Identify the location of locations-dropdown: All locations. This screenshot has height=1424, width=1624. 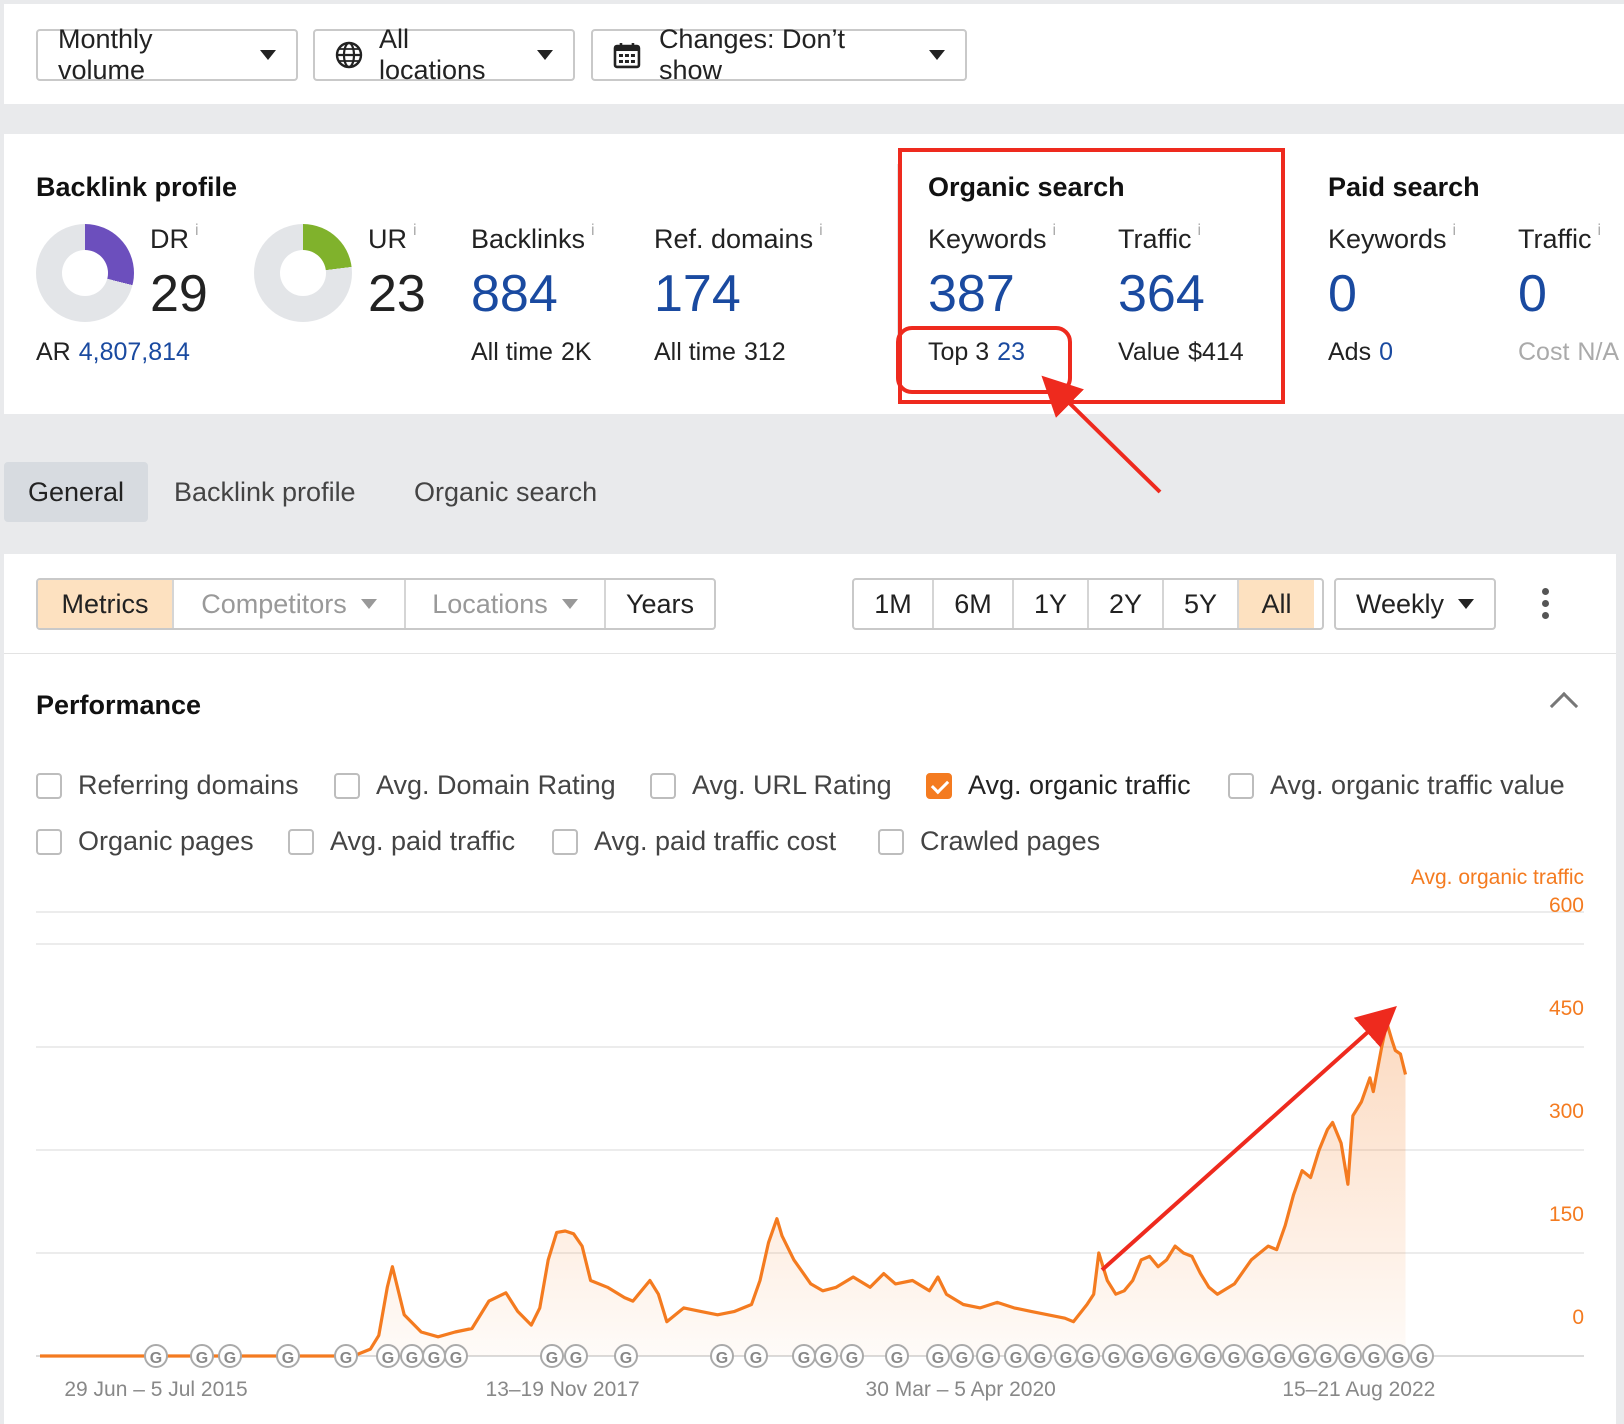
(444, 54).